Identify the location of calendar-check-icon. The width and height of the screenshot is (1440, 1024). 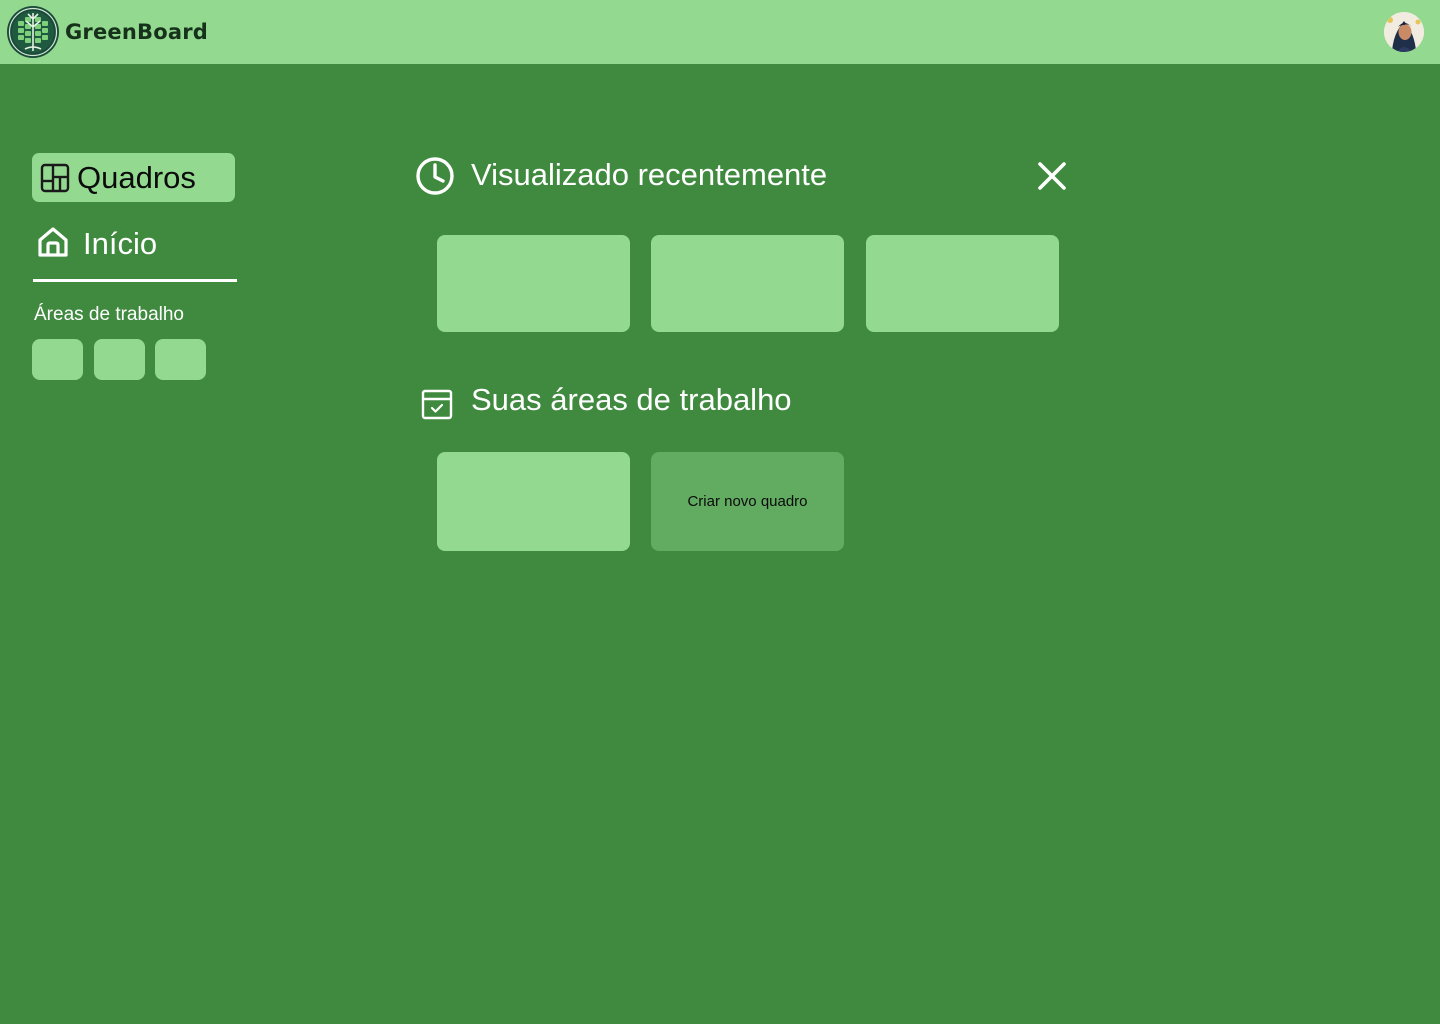
(437, 404).